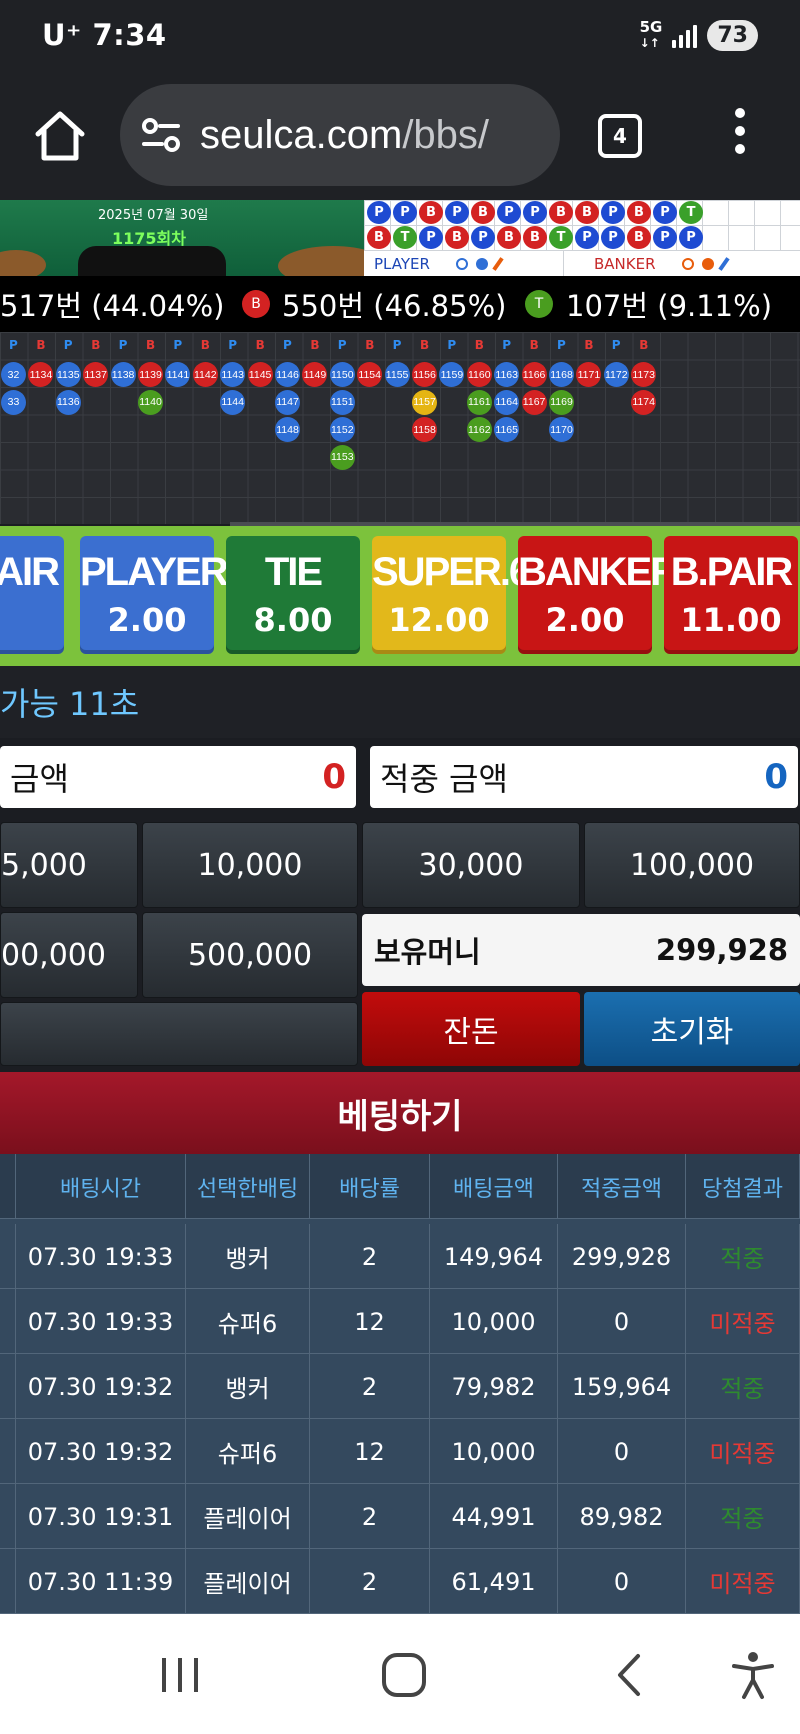  I want to click on win-amount: 0, so click(622, 1581).